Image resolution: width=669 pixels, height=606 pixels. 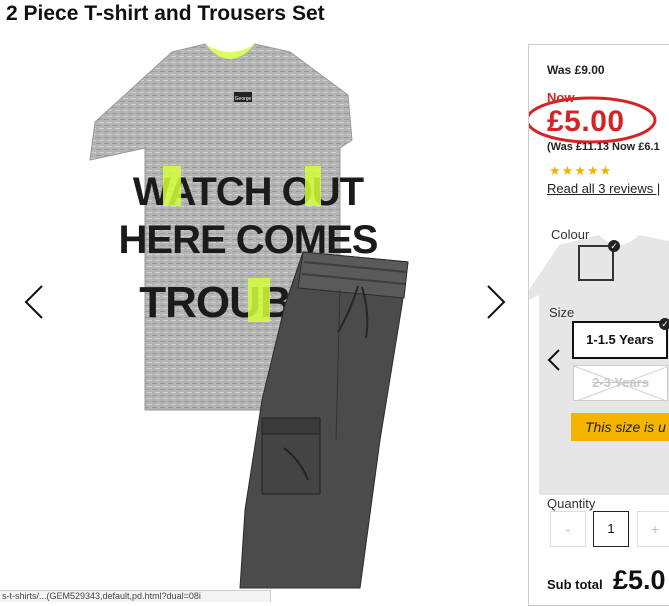 I want to click on product-title: 2 Piece T-shirt and Trousers Set, so click(x=165, y=13).